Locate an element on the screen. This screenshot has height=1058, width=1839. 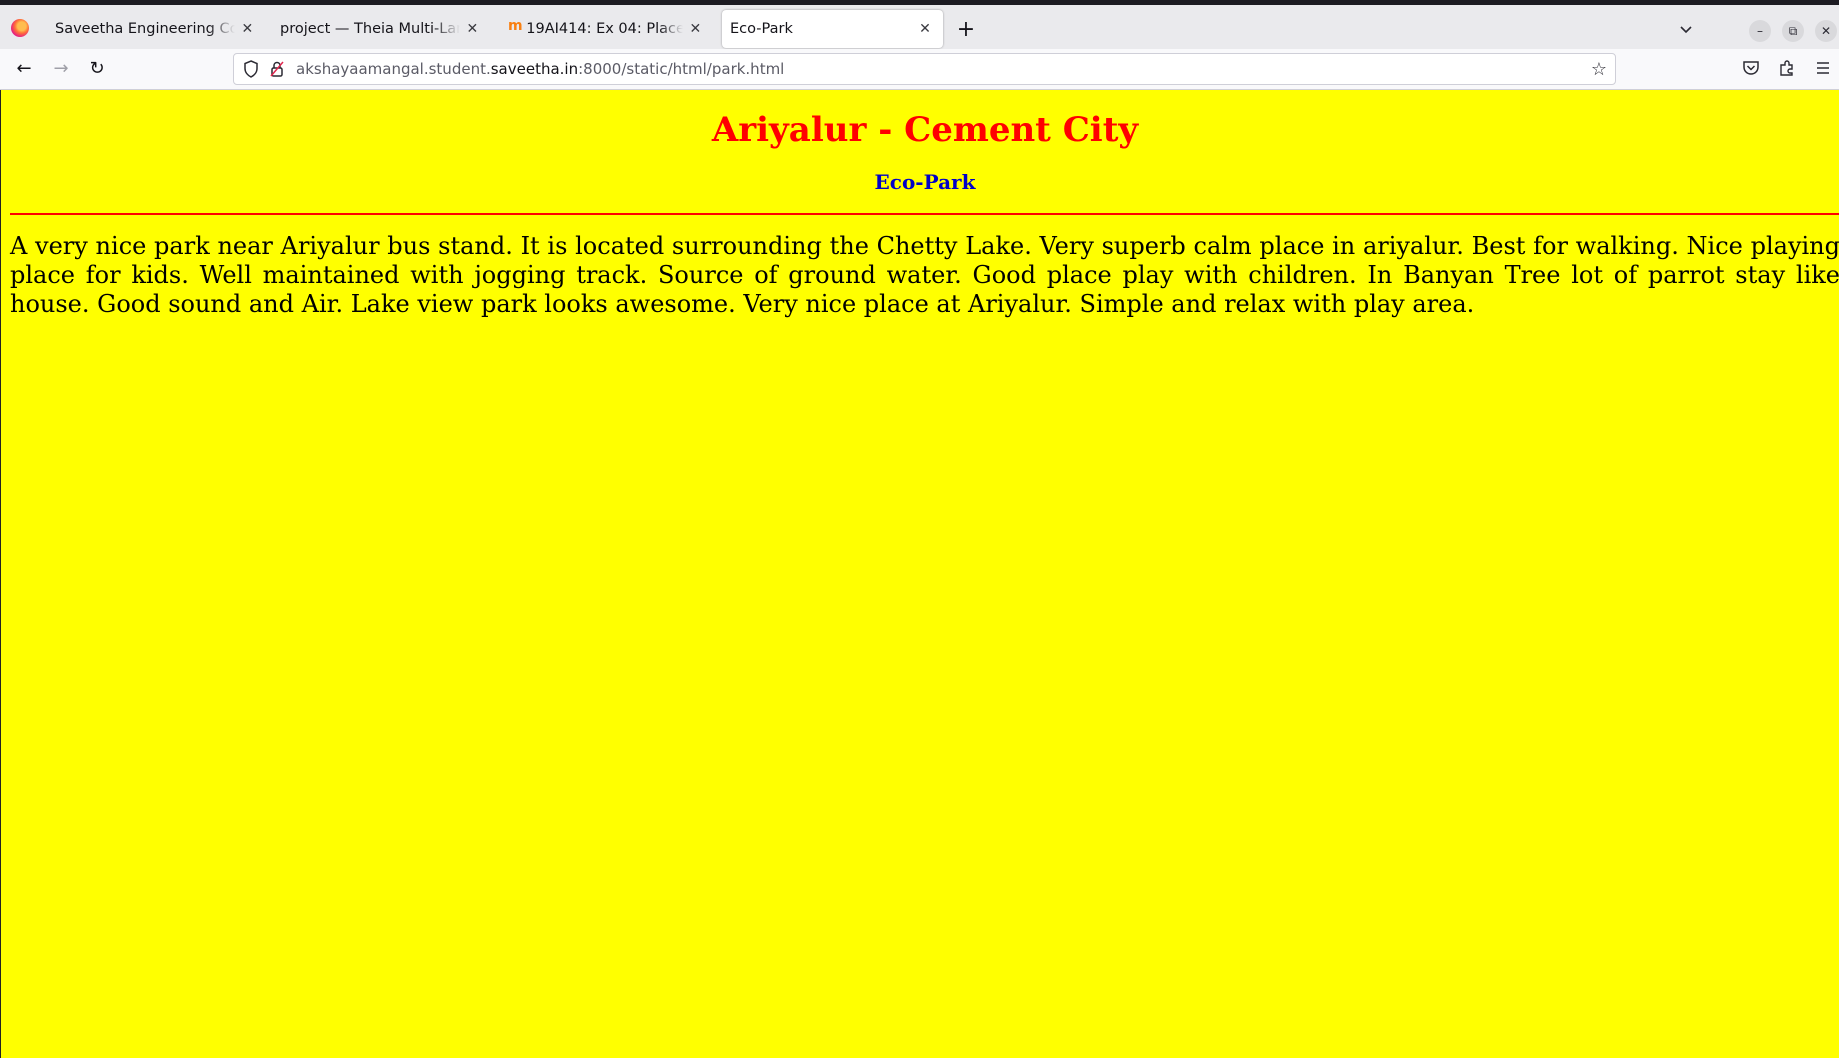
chevron-down-icon is located at coordinates (1686, 30).